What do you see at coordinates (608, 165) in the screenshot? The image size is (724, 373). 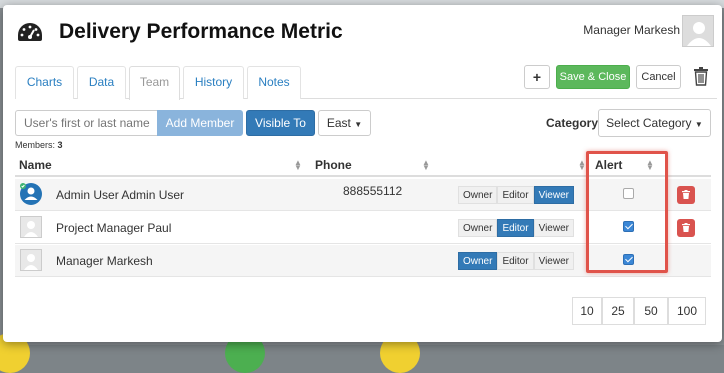 I see `column-header-alert: Alert` at bounding box center [608, 165].